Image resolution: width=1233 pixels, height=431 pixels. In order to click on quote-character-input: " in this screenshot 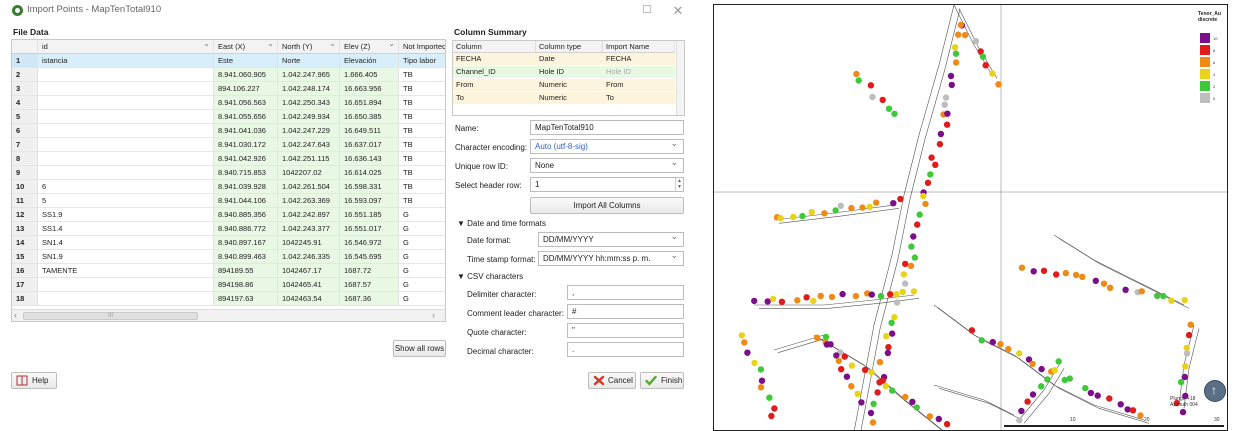, I will do `click(625, 330)`.